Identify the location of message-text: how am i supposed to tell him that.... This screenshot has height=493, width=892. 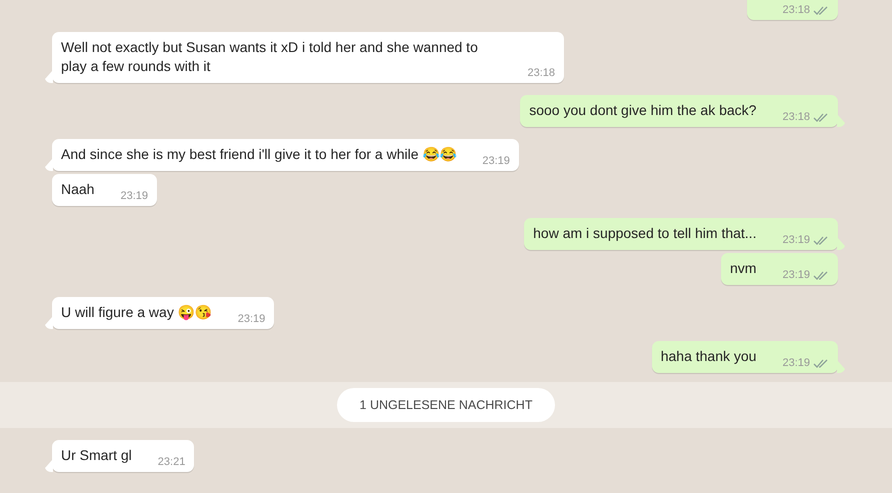
(644, 233).